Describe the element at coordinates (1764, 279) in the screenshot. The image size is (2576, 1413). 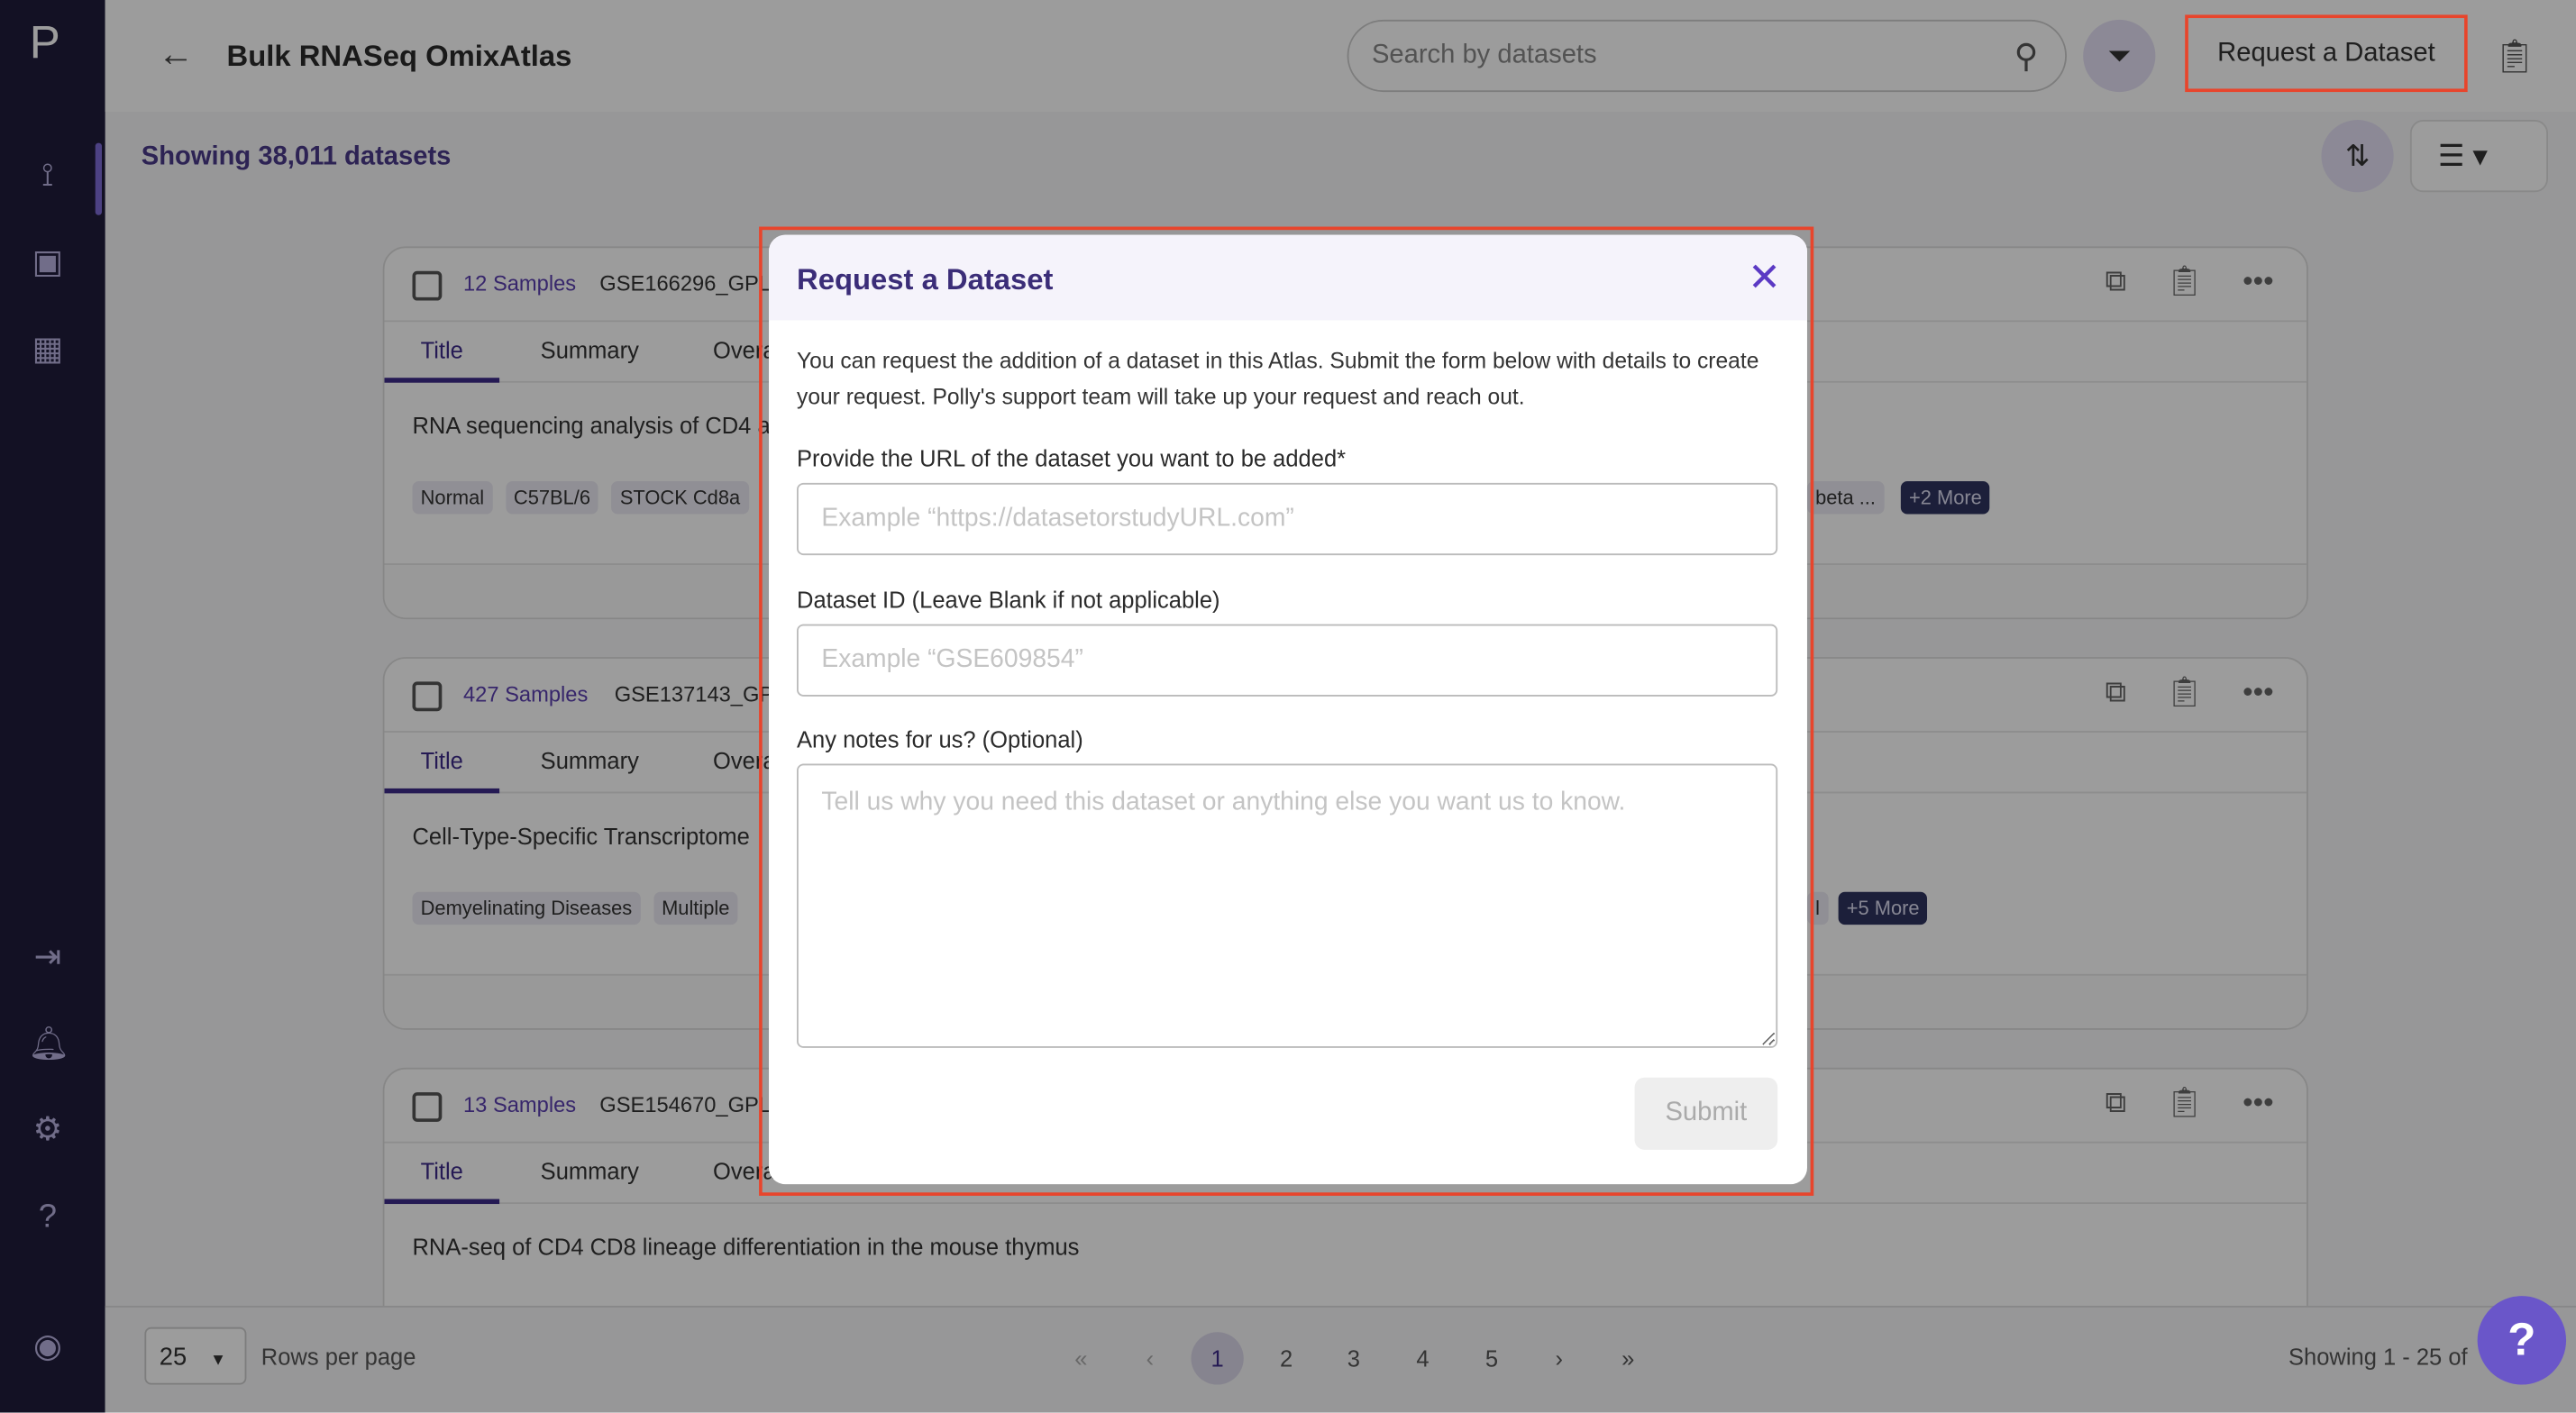
I see `close-icon: ✕` at that location.